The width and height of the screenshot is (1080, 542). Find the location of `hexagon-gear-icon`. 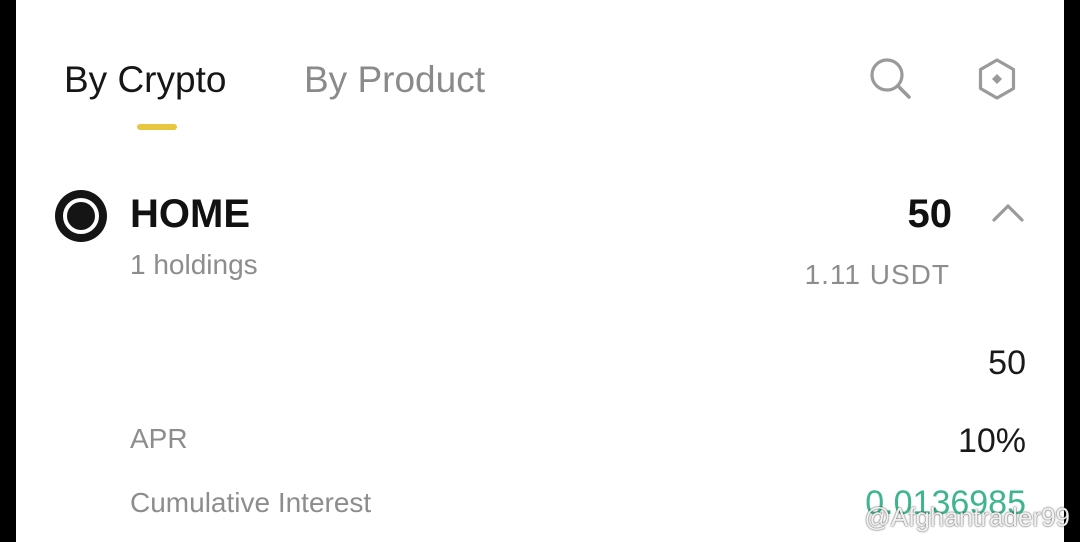

hexagon-gear-icon is located at coordinates (997, 79).